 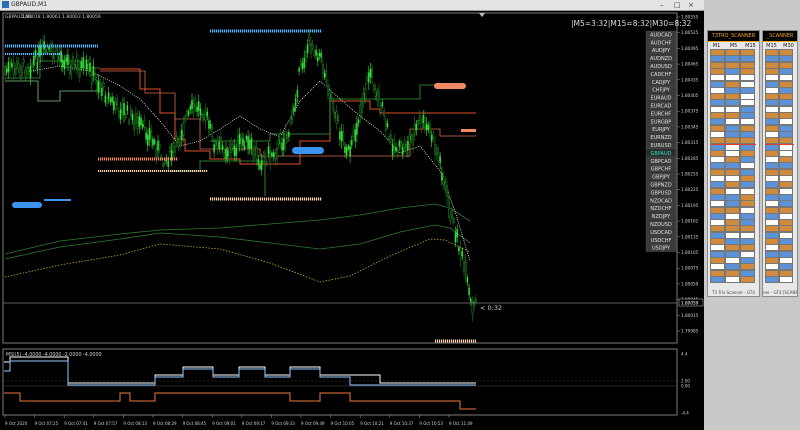 What do you see at coordinates (780, 163) in the screenshot?
I see `scanner-panel-2: _SCANNER M15 M30 ner - GT4 [SCANR#4` at bounding box center [780, 163].